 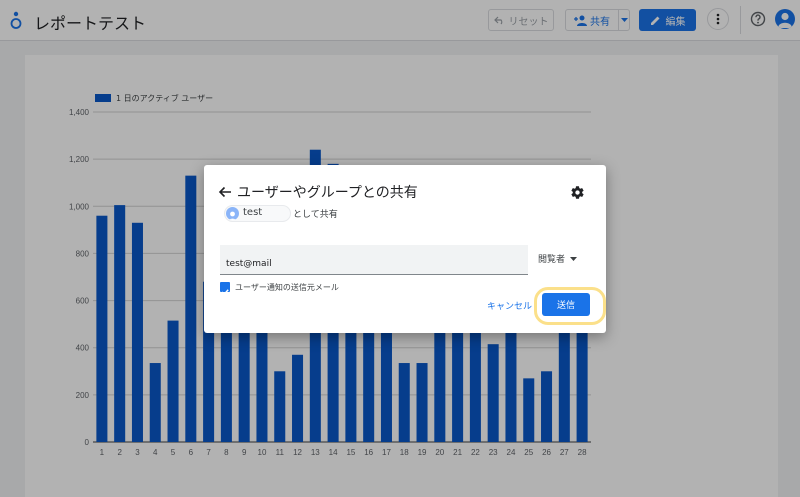 What do you see at coordinates (577, 192) in the screenshot?
I see `gear-icon` at bounding box center [577, 192].